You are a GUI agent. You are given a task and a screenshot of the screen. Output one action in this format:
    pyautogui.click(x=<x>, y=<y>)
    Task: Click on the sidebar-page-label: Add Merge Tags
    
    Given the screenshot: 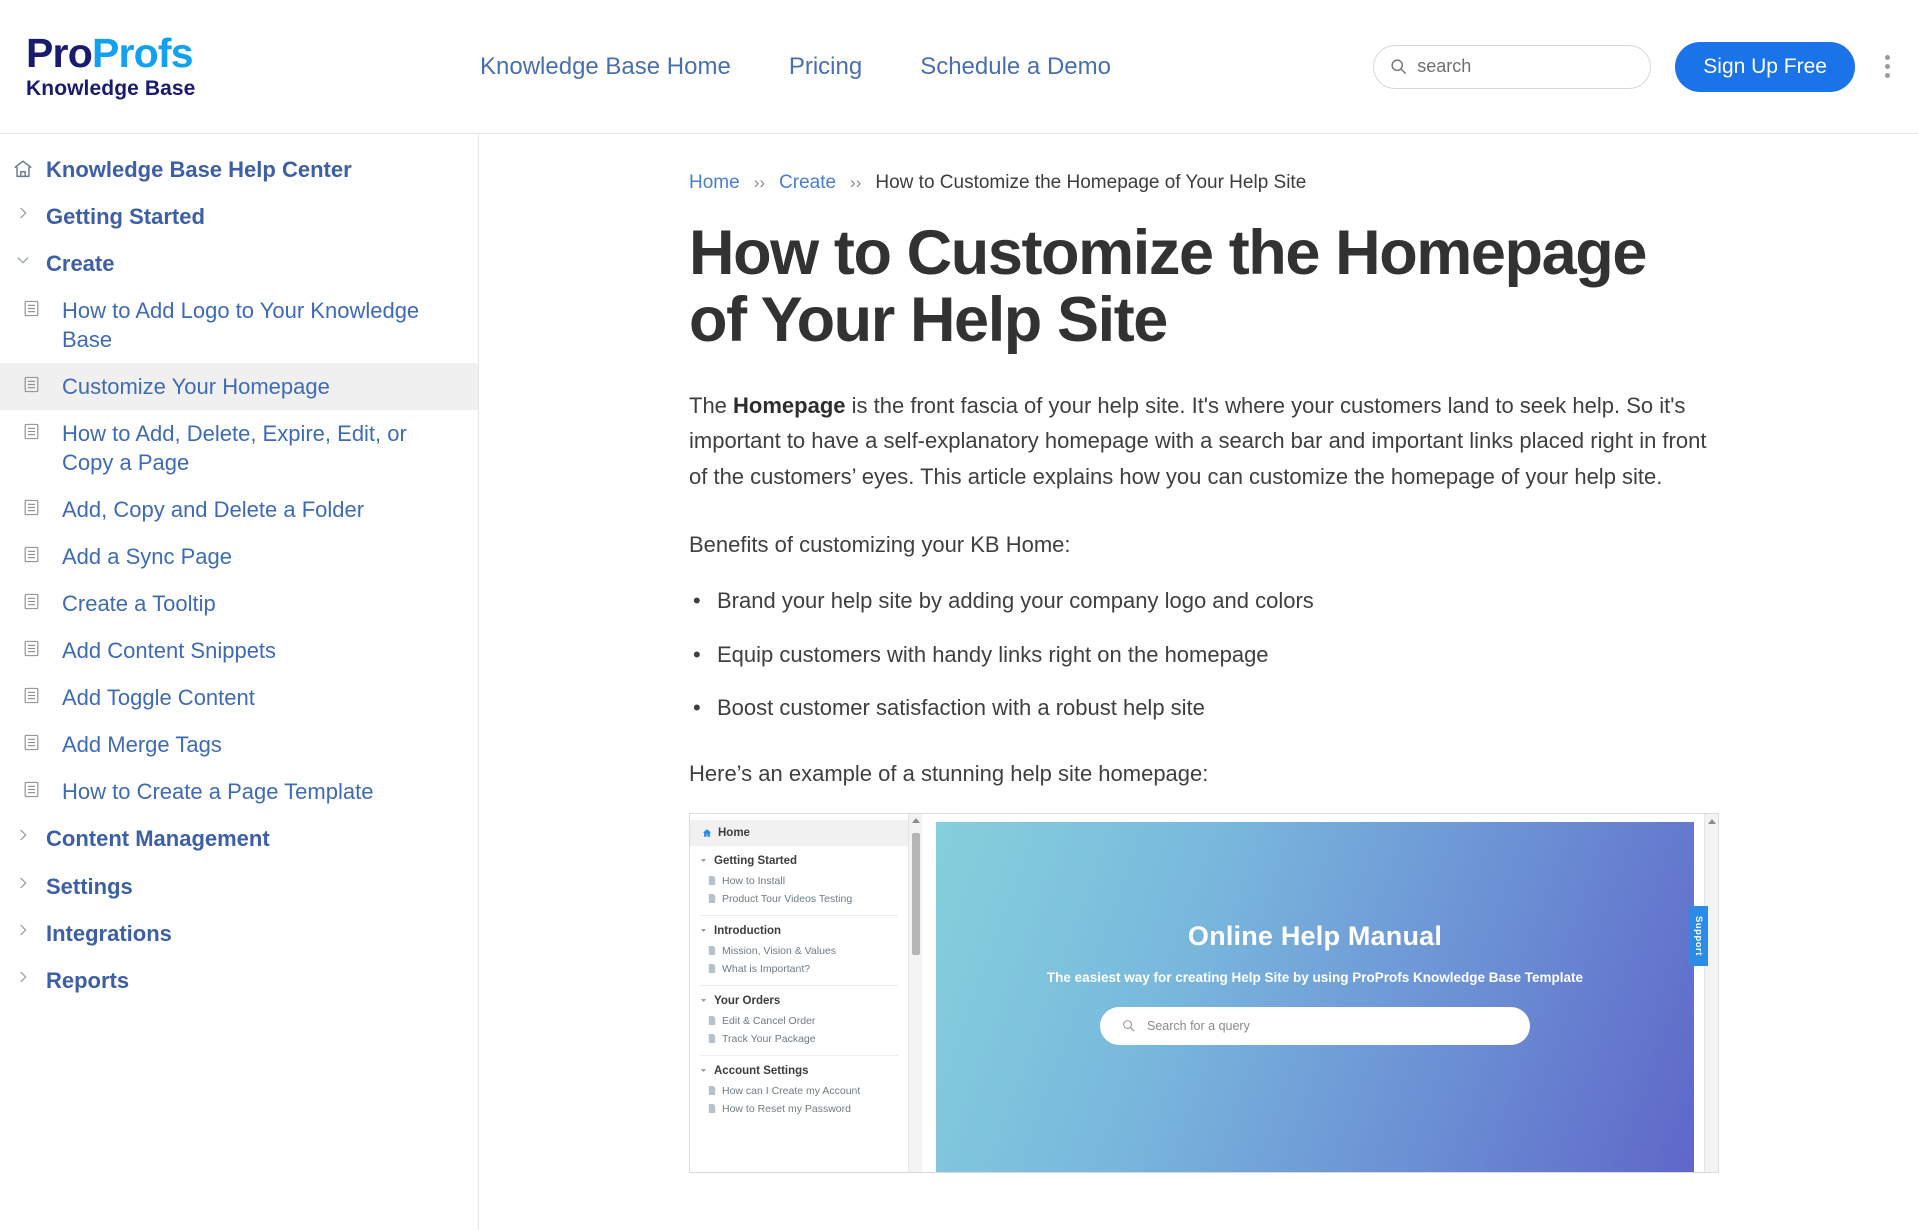 What is the action you would take?
    pyautogui.click(x=142, y=745)
    